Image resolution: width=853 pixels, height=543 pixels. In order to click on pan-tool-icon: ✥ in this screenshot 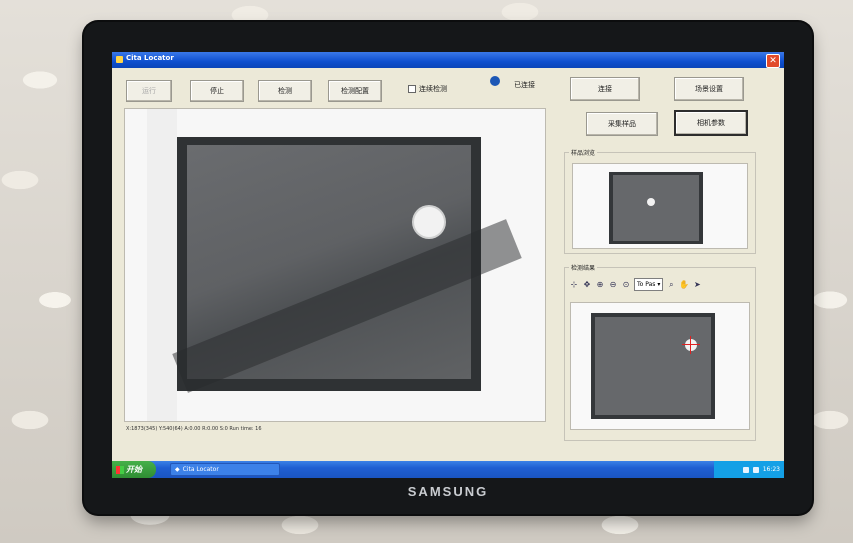, I will do `click(587, 285)`.